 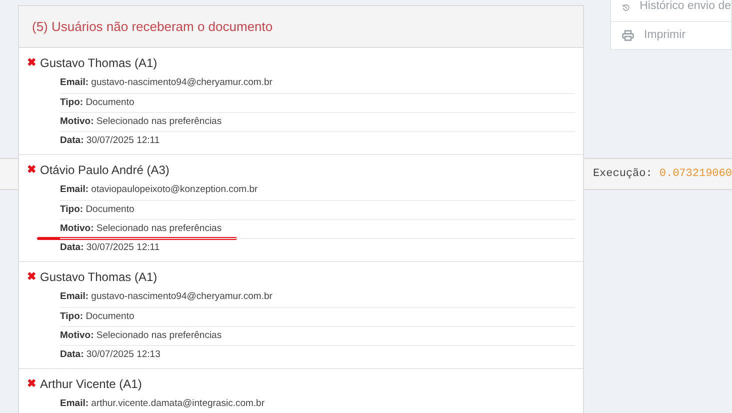 What do you see at coordinates (91, 384) in the screenshot?
I see `user-name: Arthur Vicente (A1)` at bounding box center [91, 384].